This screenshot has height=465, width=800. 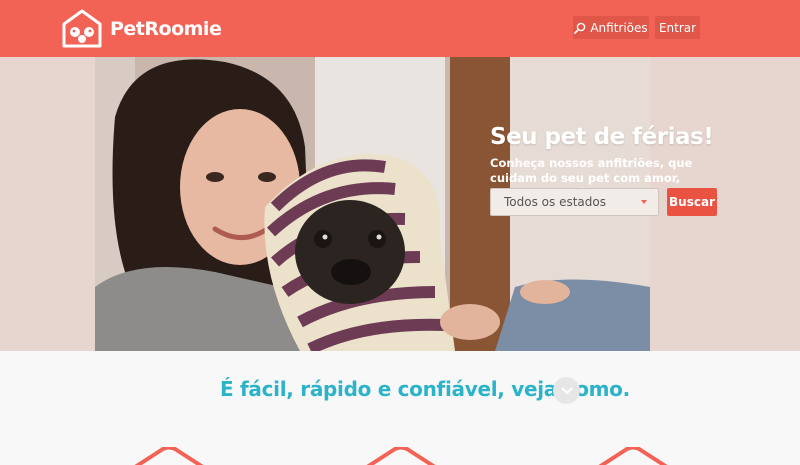 I want to click on scroll-down-button, so click(x=566, y=390).